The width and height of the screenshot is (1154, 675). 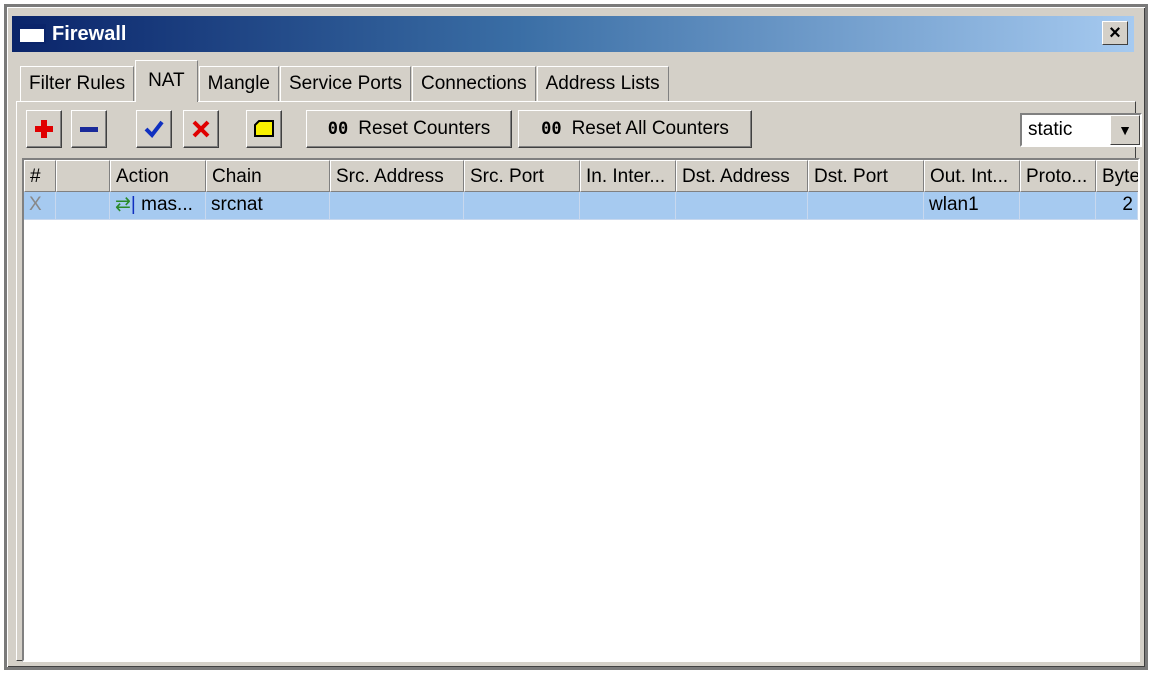 What do you see at coordinates (158, 176) in the screenshot?
I see `column-header-action: Action` at bounding box center [158, 176].